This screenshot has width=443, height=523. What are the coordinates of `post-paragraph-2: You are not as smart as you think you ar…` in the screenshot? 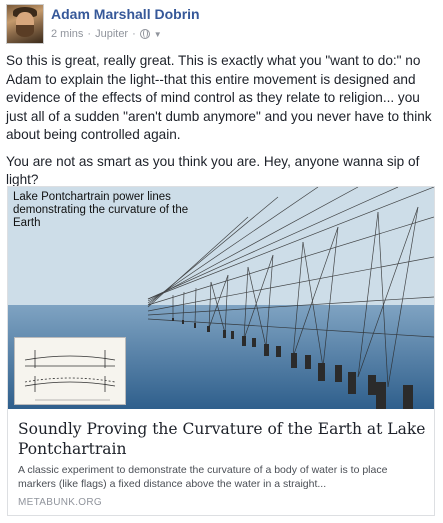 It's located at (213, 170).